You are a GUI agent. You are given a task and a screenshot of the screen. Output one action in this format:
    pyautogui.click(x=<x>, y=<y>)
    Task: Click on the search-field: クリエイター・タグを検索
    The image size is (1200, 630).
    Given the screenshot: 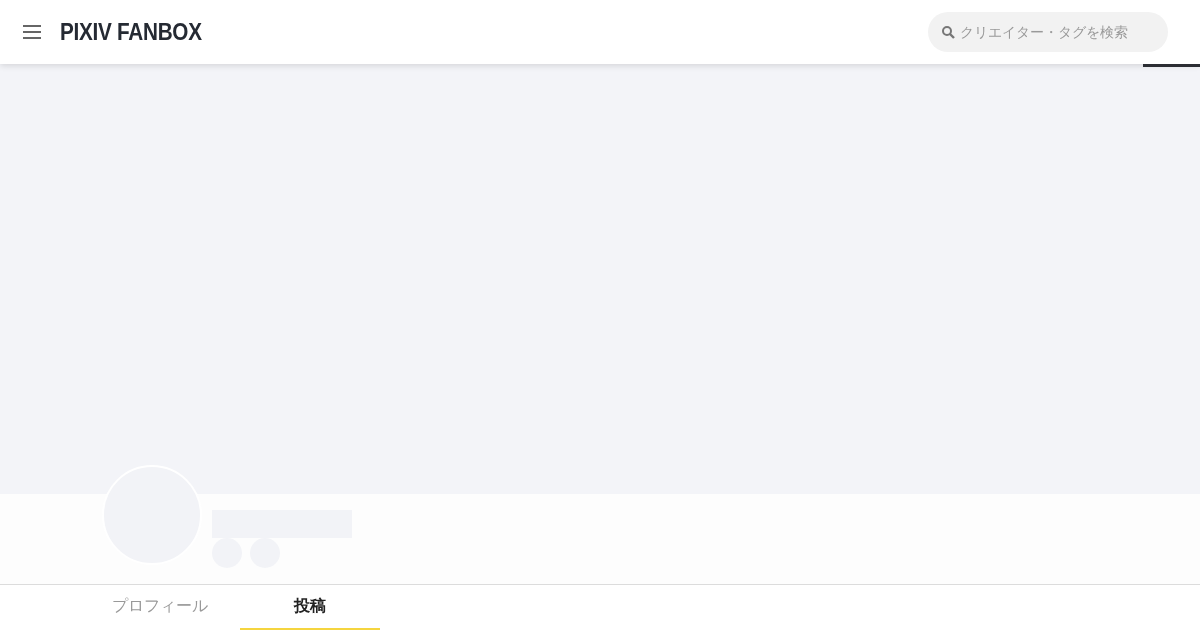 What is the action you would take?
    pyautogui.click(x=1048, y=32)
    